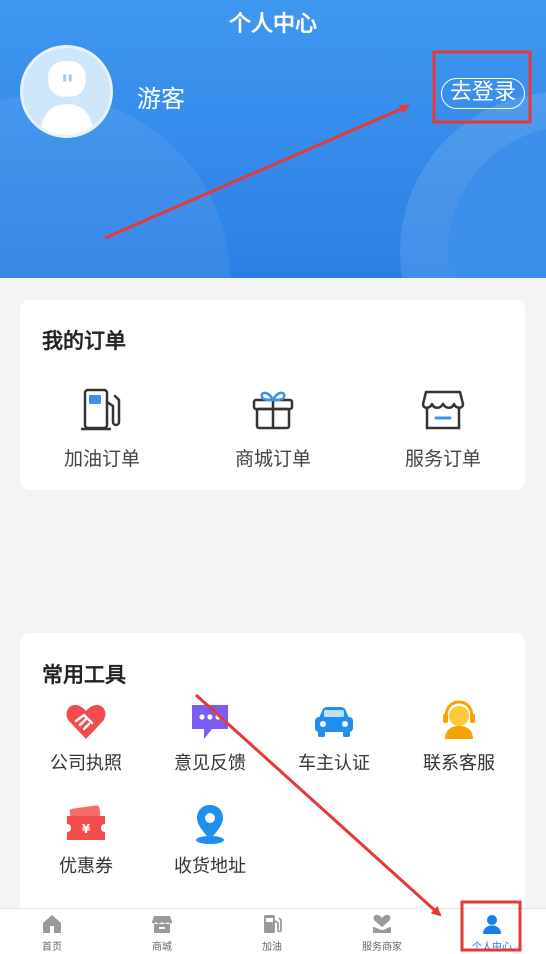 The image size is (546, 954). I want to click on avatar, so click(66, 91).